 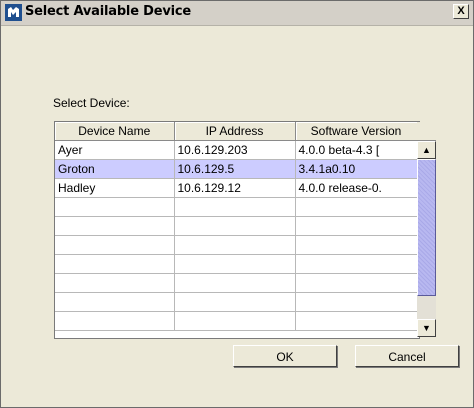 What do you see at coordinates (108, 11) in the screenshot?
I see `window-title: Select Available Device` at bounding box center [108, 11].